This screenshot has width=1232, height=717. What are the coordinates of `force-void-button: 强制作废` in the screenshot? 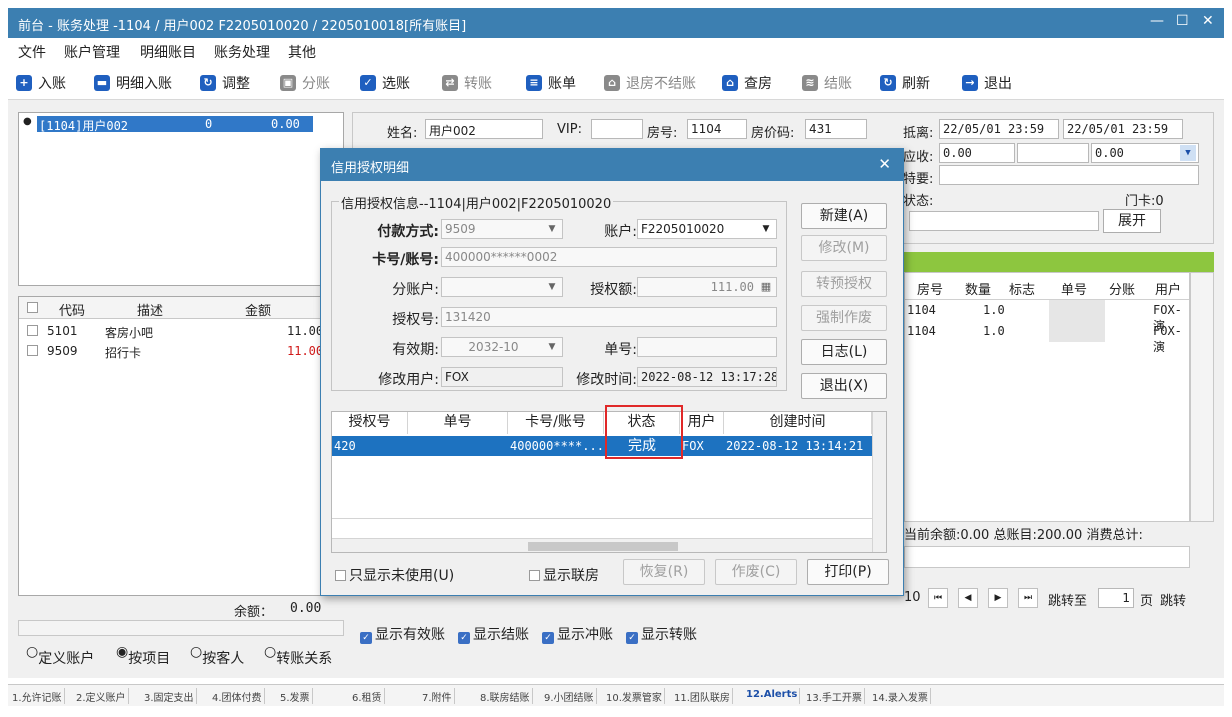 It's located at (844, 318).